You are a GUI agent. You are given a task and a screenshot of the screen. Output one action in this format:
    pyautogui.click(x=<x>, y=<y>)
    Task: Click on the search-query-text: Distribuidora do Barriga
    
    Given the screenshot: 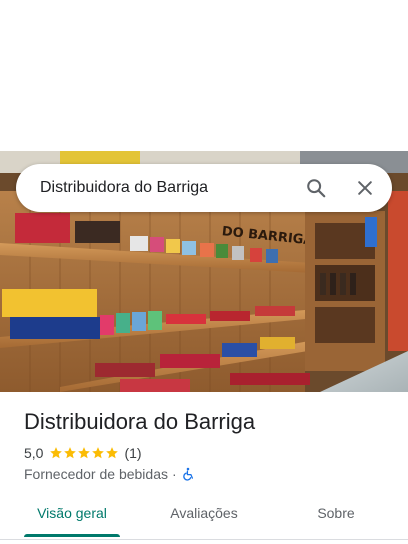 What is the action you would take?
    pyautogui.click(x=124, y=188)
    